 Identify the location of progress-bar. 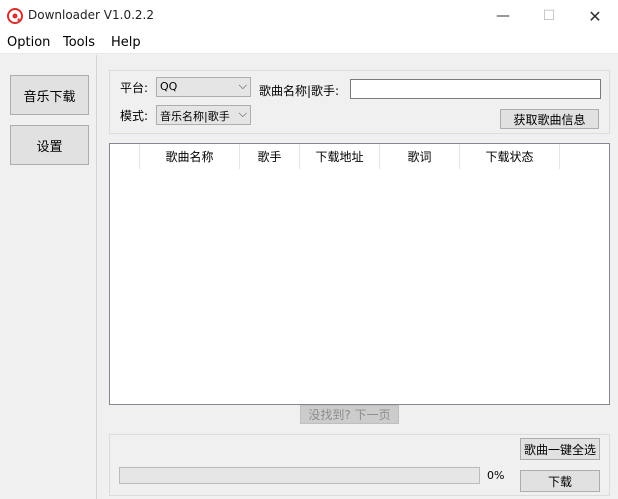
(299, 475).